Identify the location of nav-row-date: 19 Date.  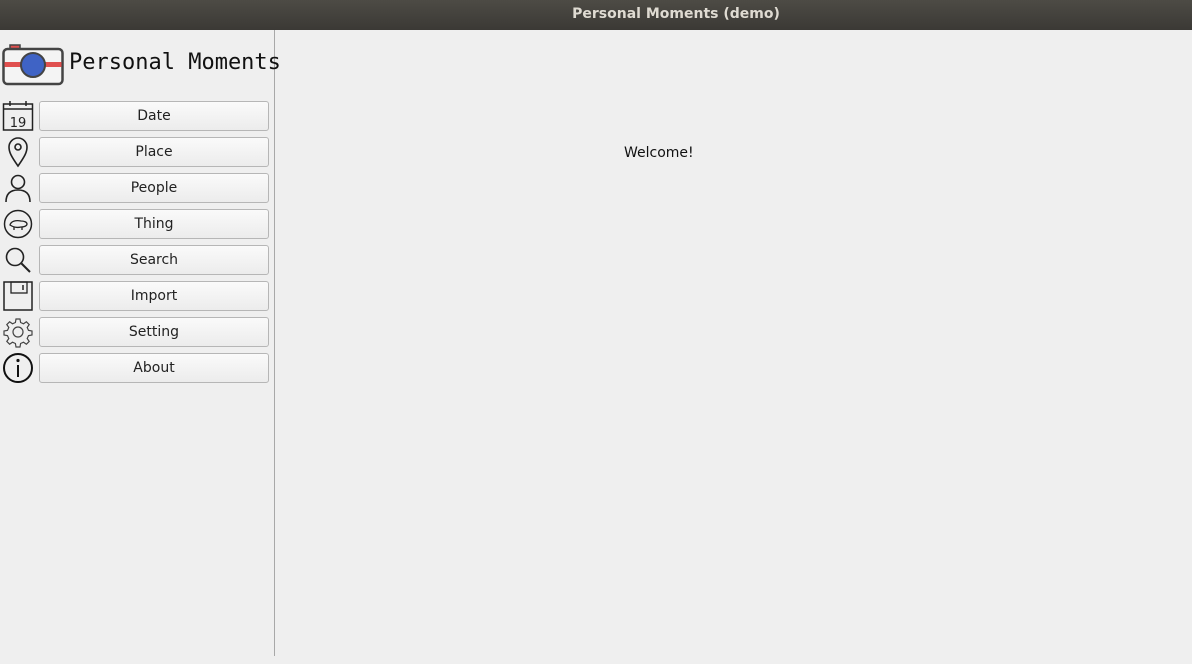
(136, 116).